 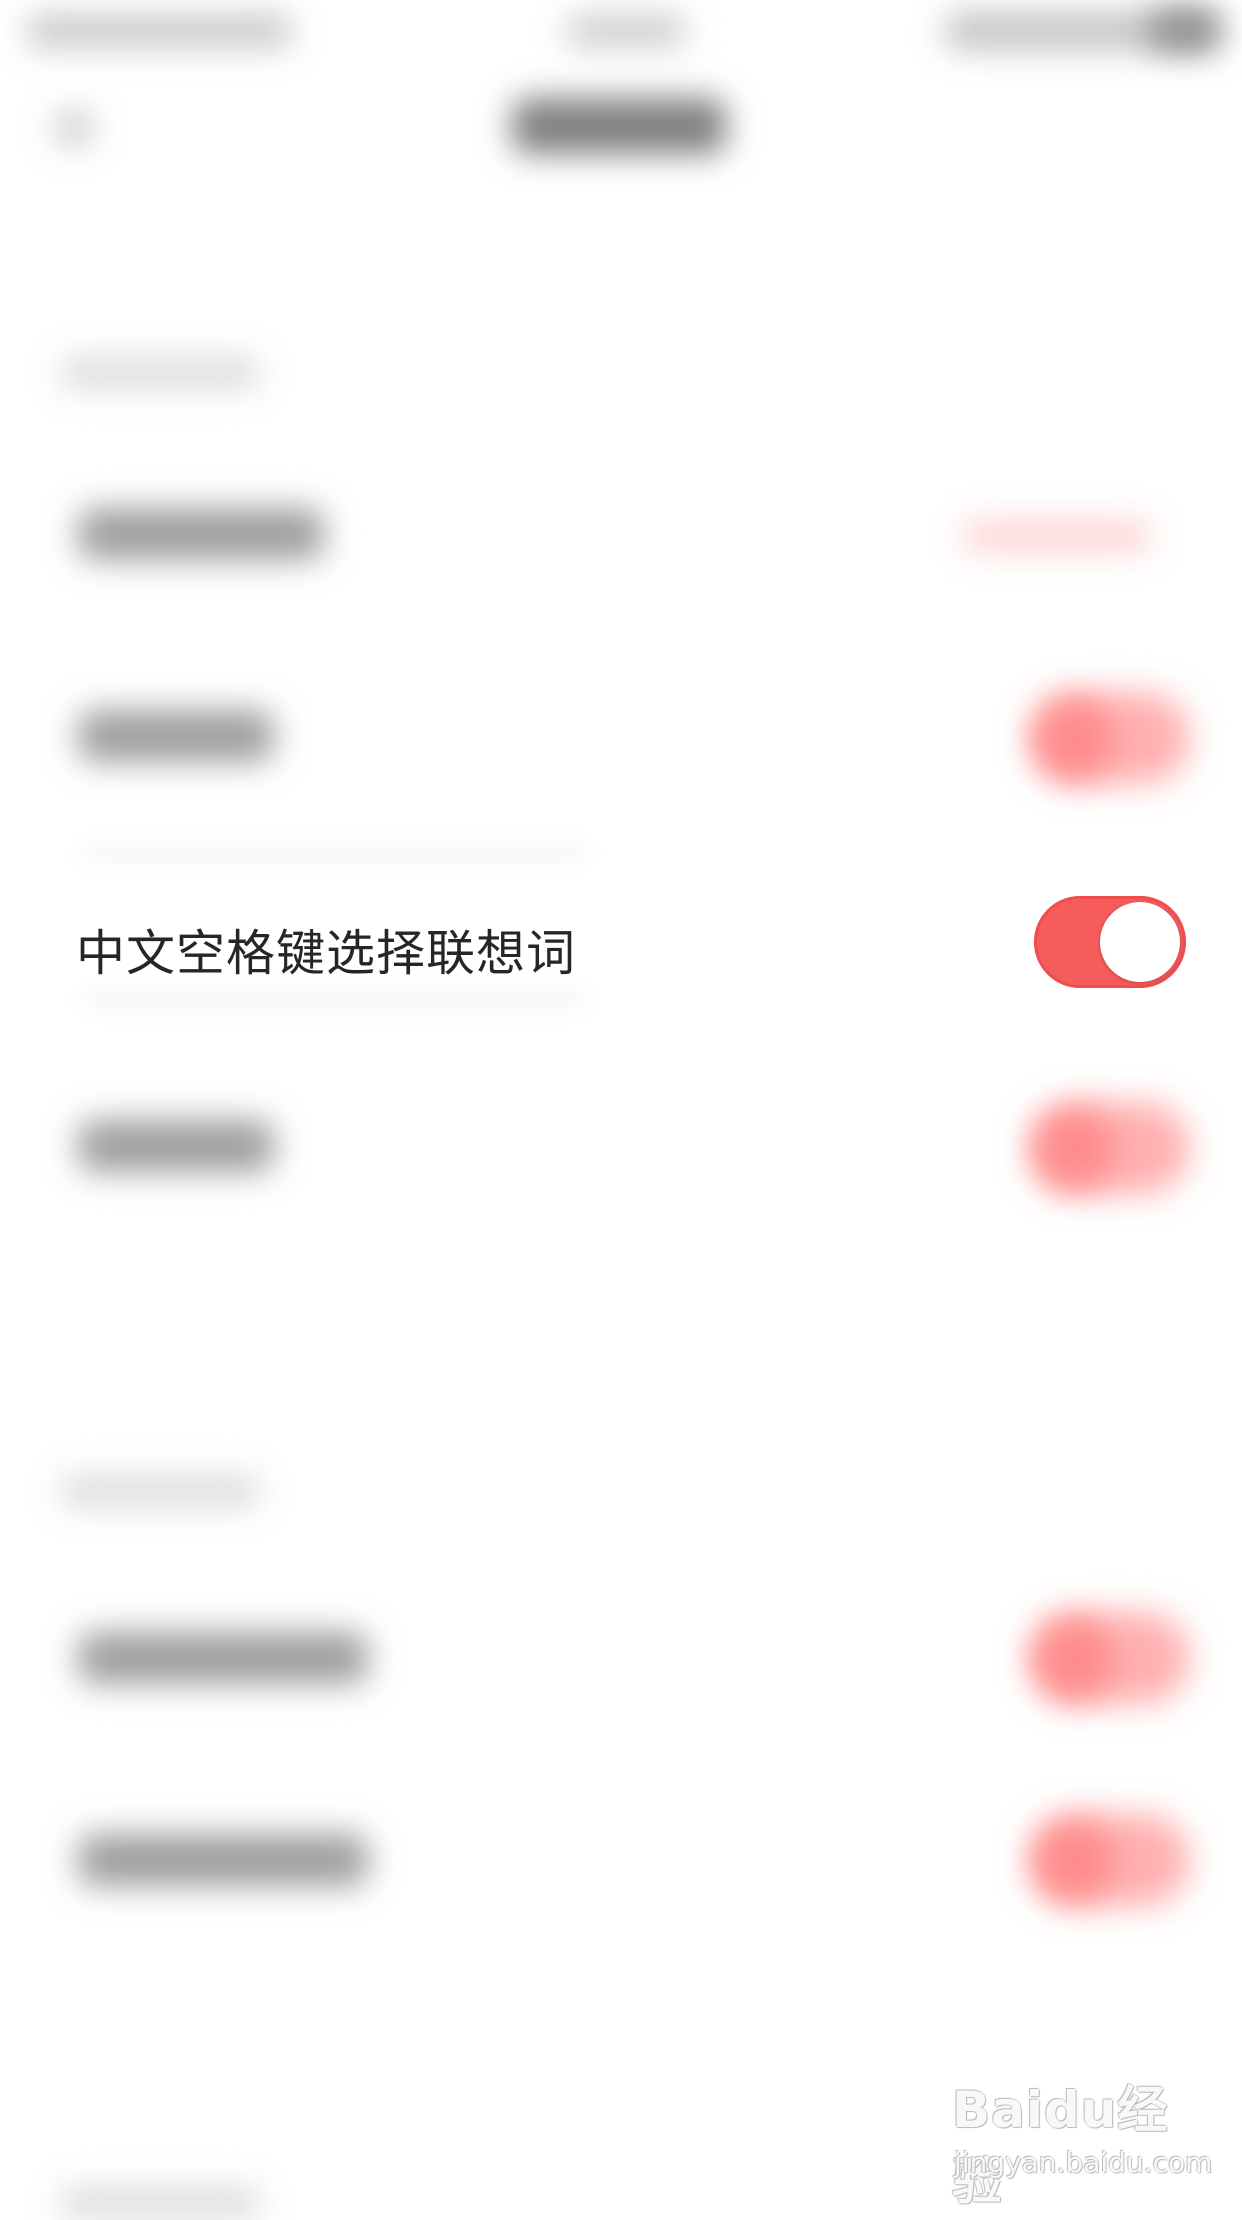 What do you see at coordinates (159, 31) in the screenshot?
I see `status-bar-left` at bounding box center [159, 31].